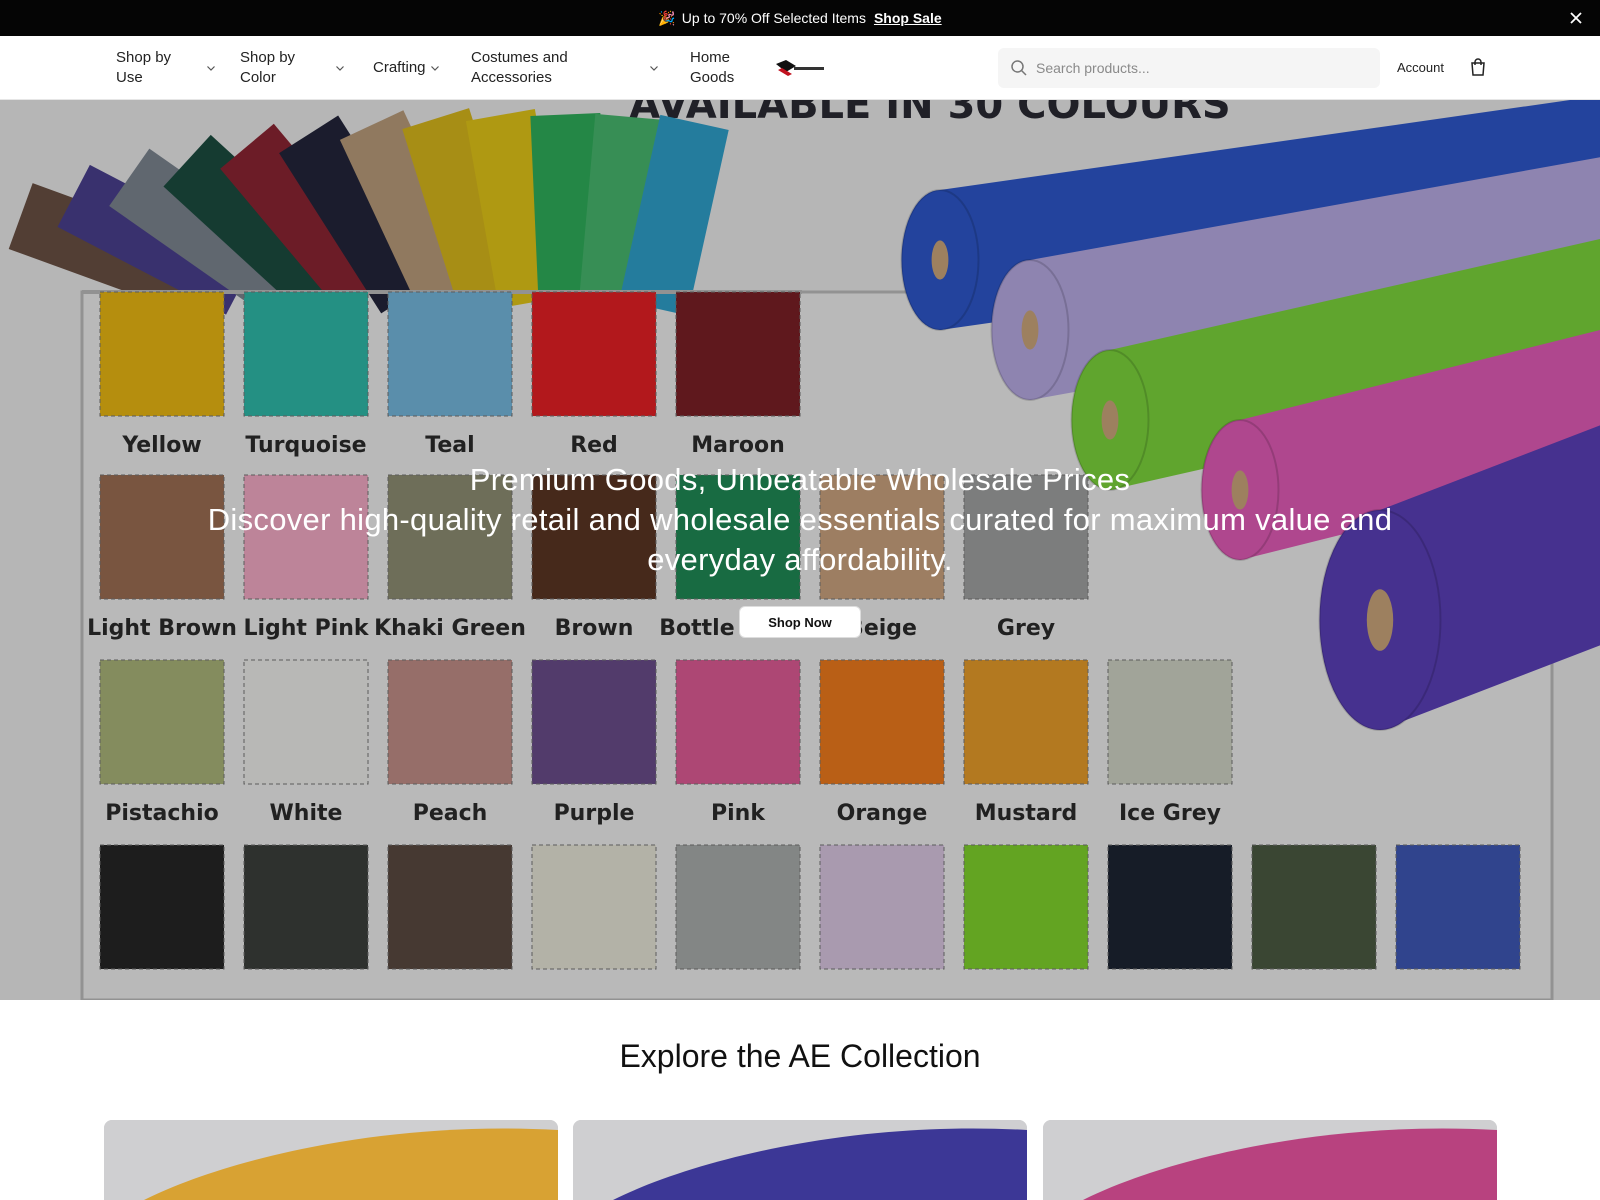 The width and height of the screenshot is (1600, 1200). I want to click on announcement-bar: 🎉 Up to 70% Off Selected Items Shop Sale, so click(800, 18).